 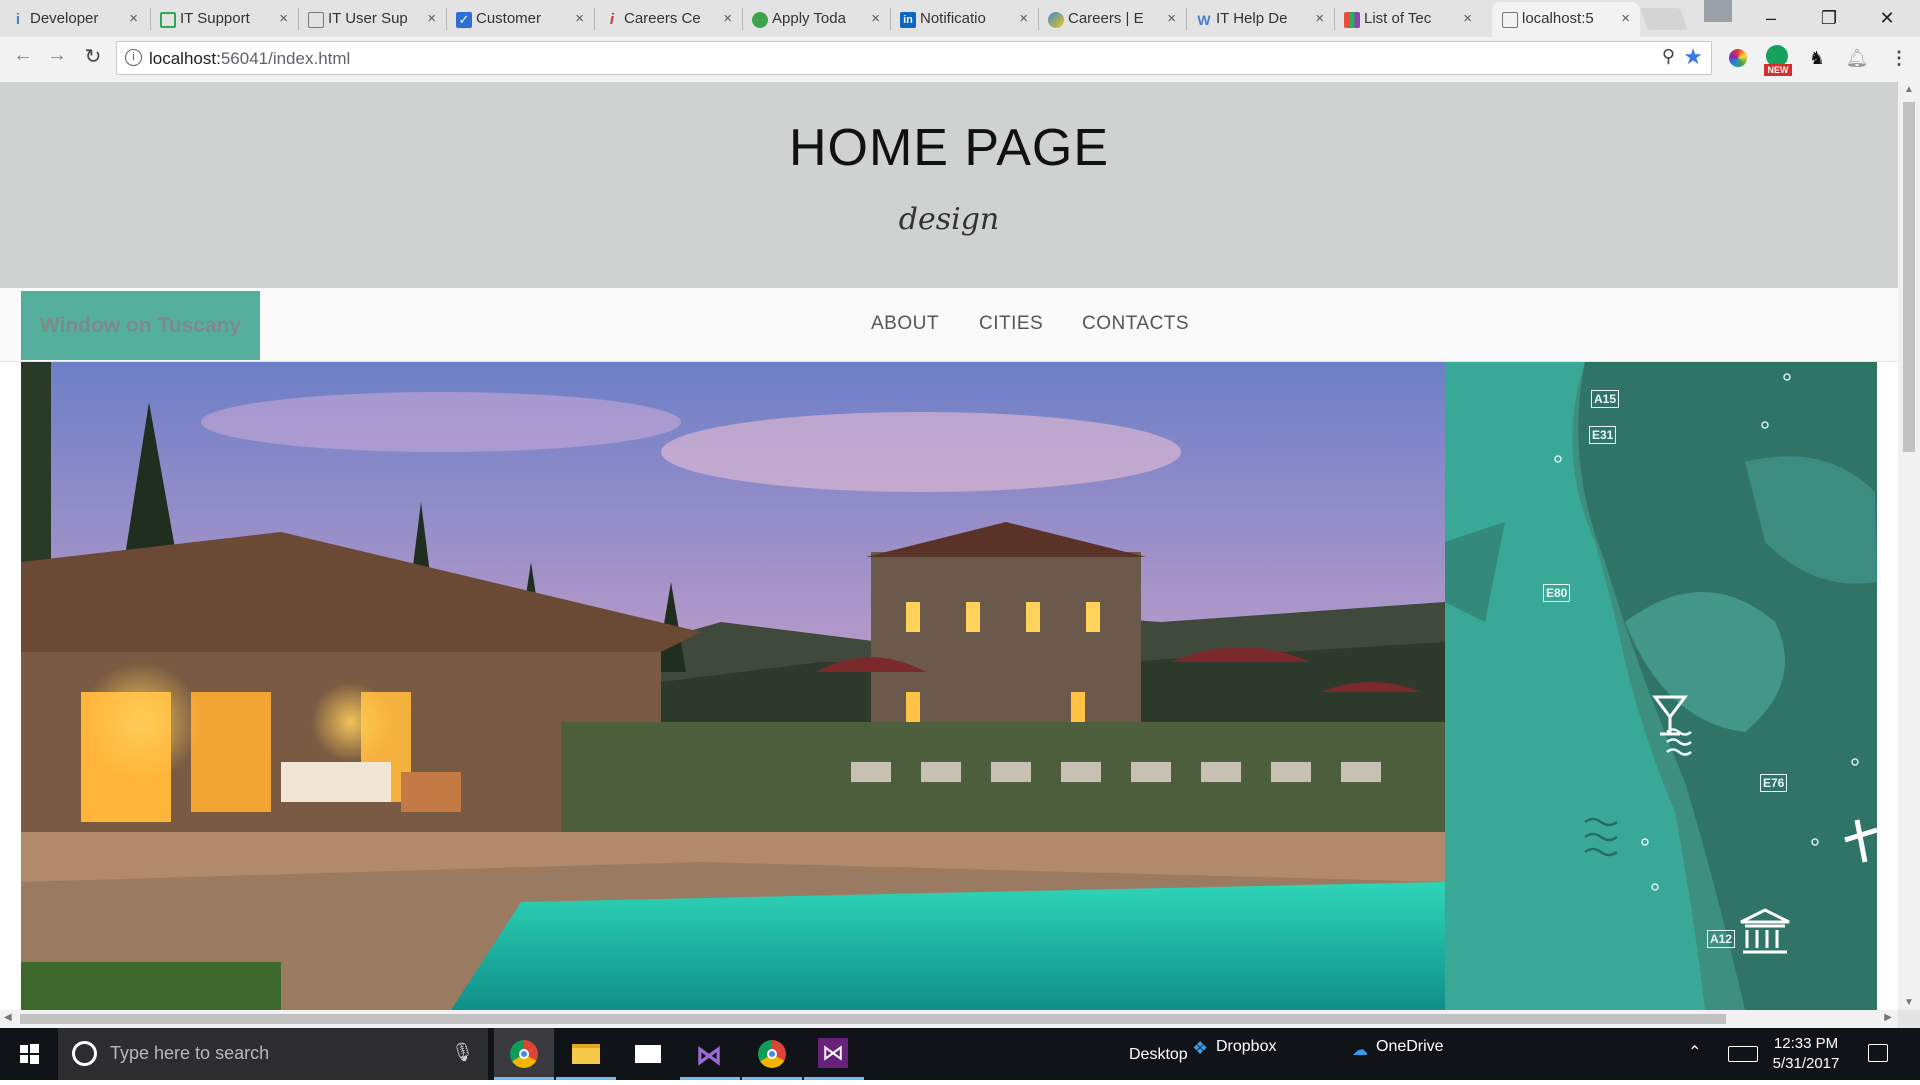 What do you see at coordinates (1899, 58) in the screenshot?
I see `menu-dots-icon: ⋮` at bounding box center [1899, 58].